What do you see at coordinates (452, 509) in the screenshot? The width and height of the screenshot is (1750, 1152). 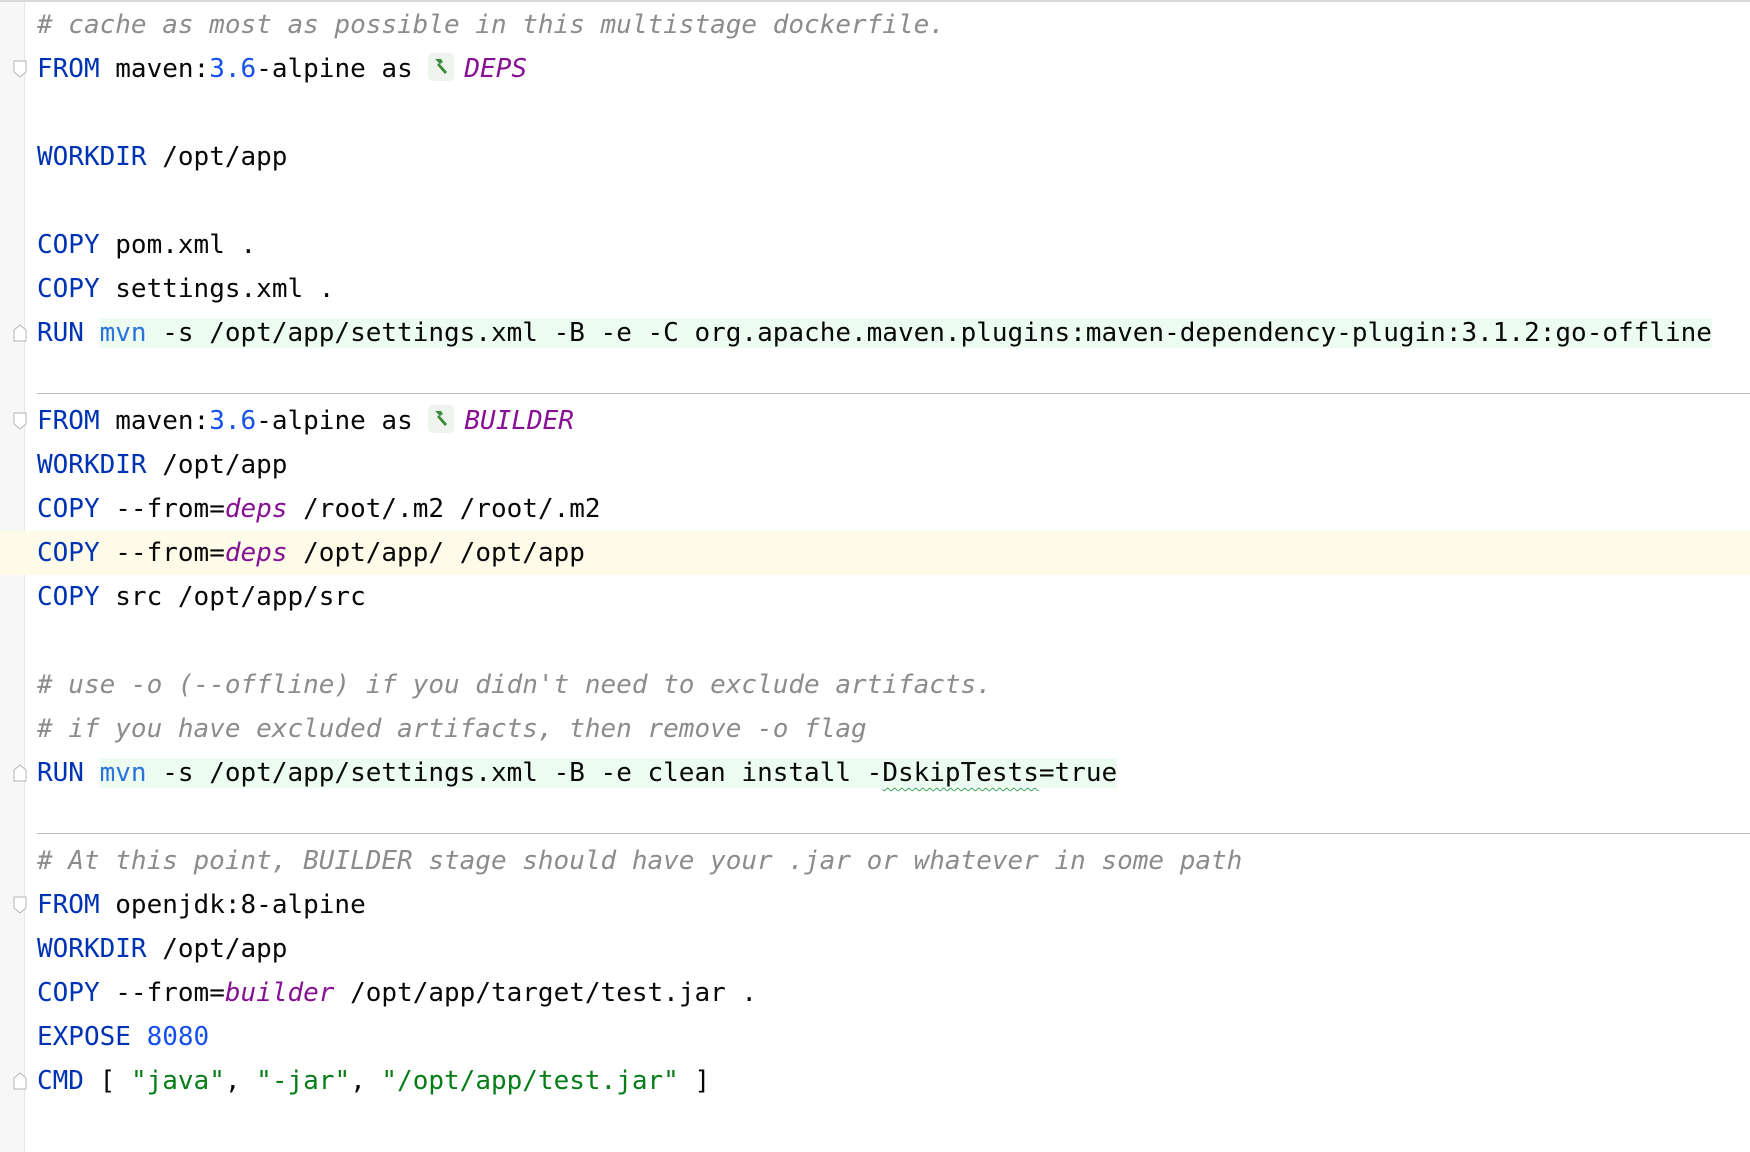 I see `code-token: /root/.m2 /root/.m2` at bounding box center [452, 509].